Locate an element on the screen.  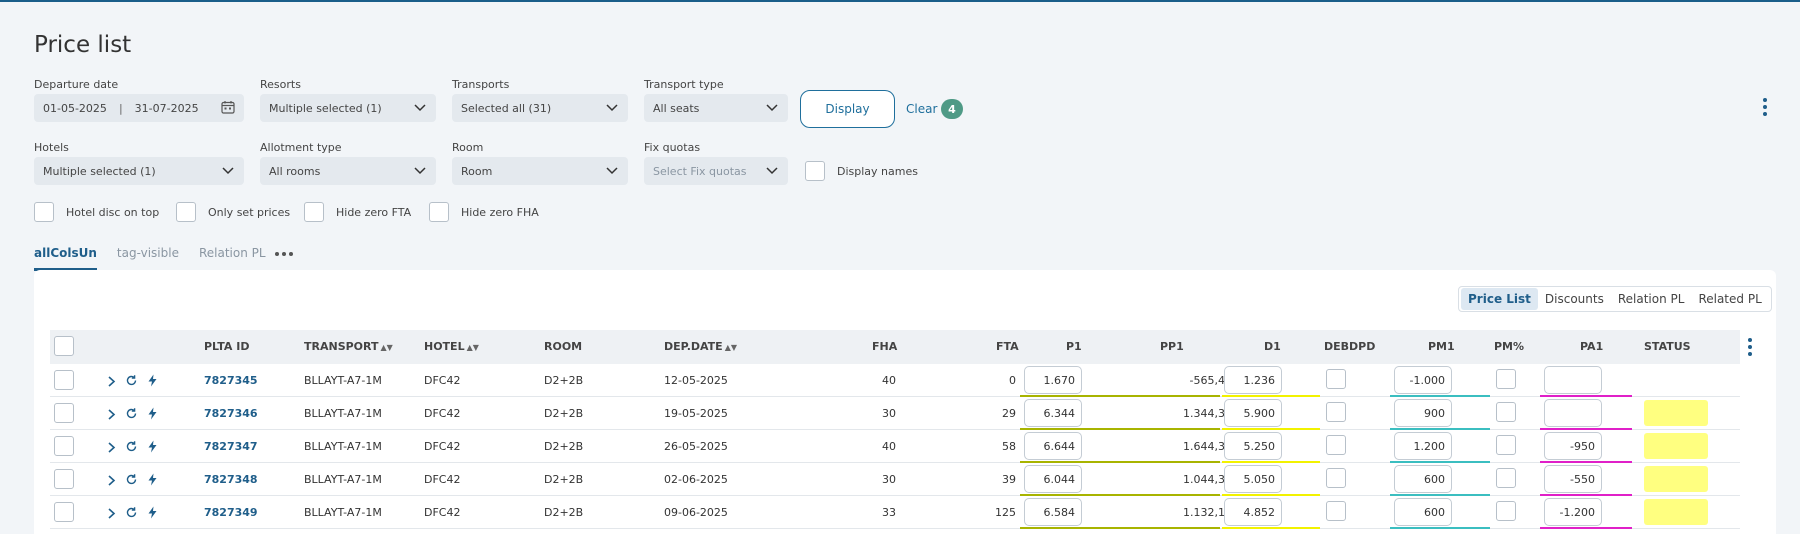
display-button: Display is located at coordinates (847, 109).